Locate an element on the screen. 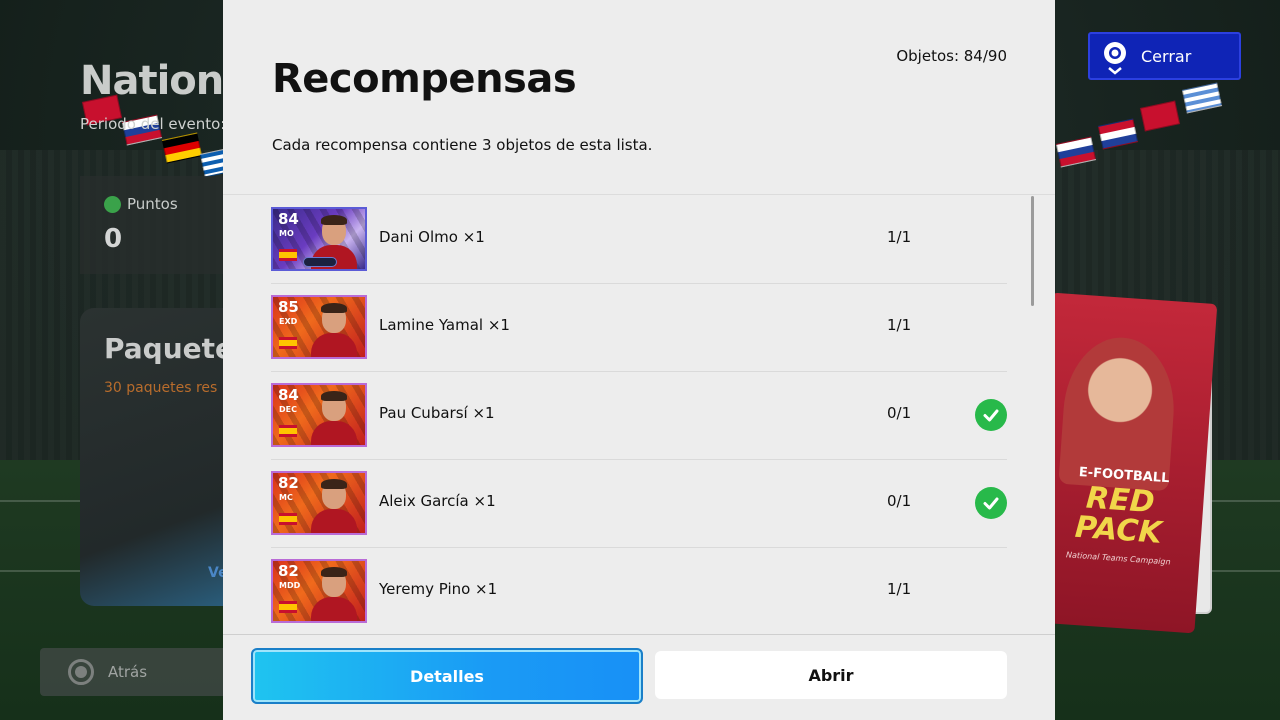  reward-name: Aleix García ×1 is located at coordinates (437, 501).